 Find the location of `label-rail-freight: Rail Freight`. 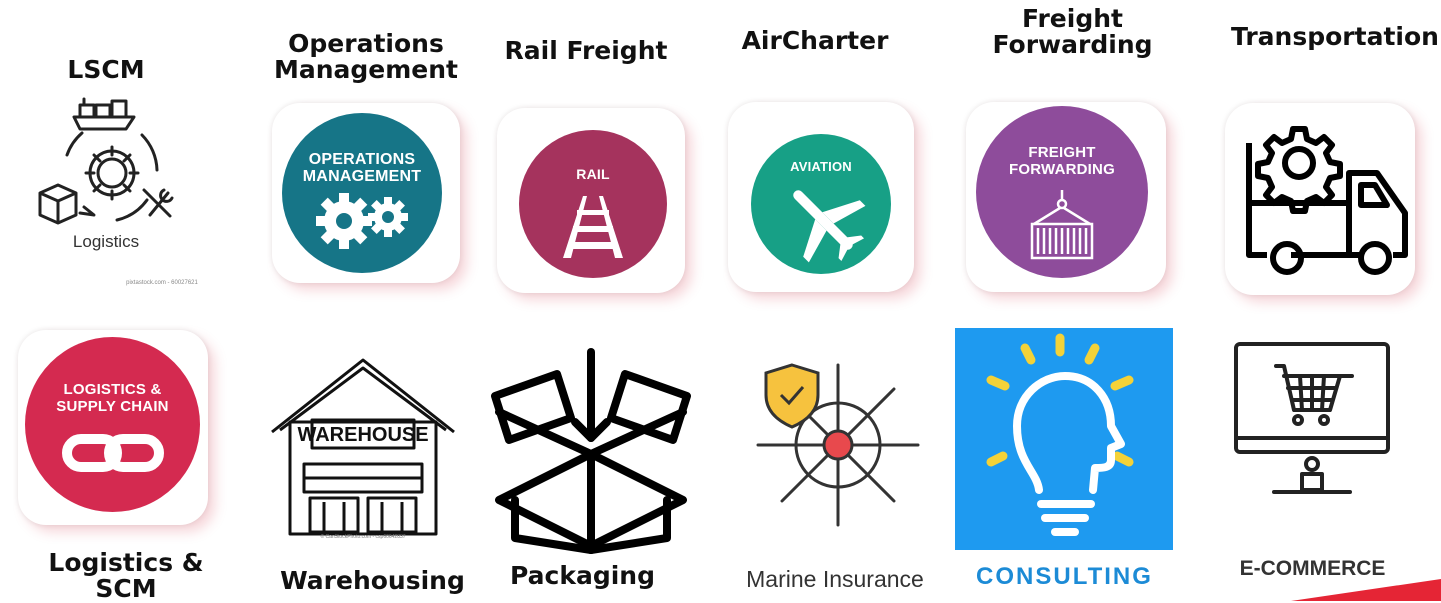

label-rail-freight: Rail Freight is located at coordinates (586, 50).